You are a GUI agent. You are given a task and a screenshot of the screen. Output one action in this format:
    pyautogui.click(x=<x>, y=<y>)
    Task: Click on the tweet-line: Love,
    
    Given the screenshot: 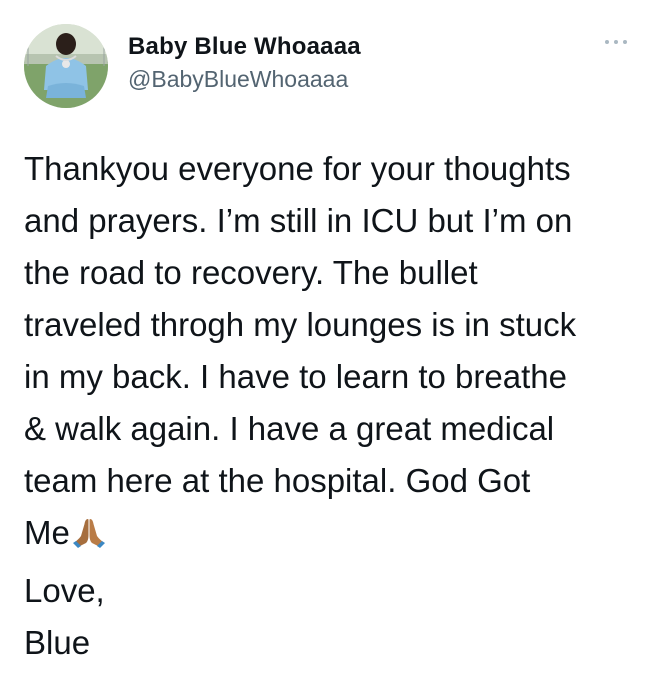 What is the action you would take?
    pyautogui.click(x=64, y=590)
    